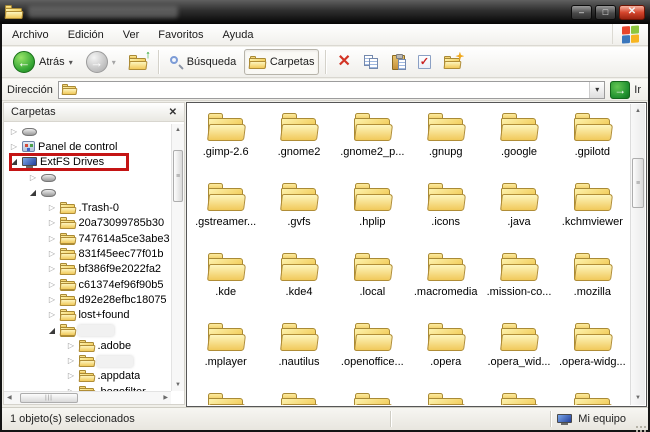 The height and width of the screenshot is (432, 650). What do you see at coordinates (87, 397) in the screenshot?
I see `tree-horizontal-scrollbar: ◀ ||| ▶` at bounding box center [87, 397].